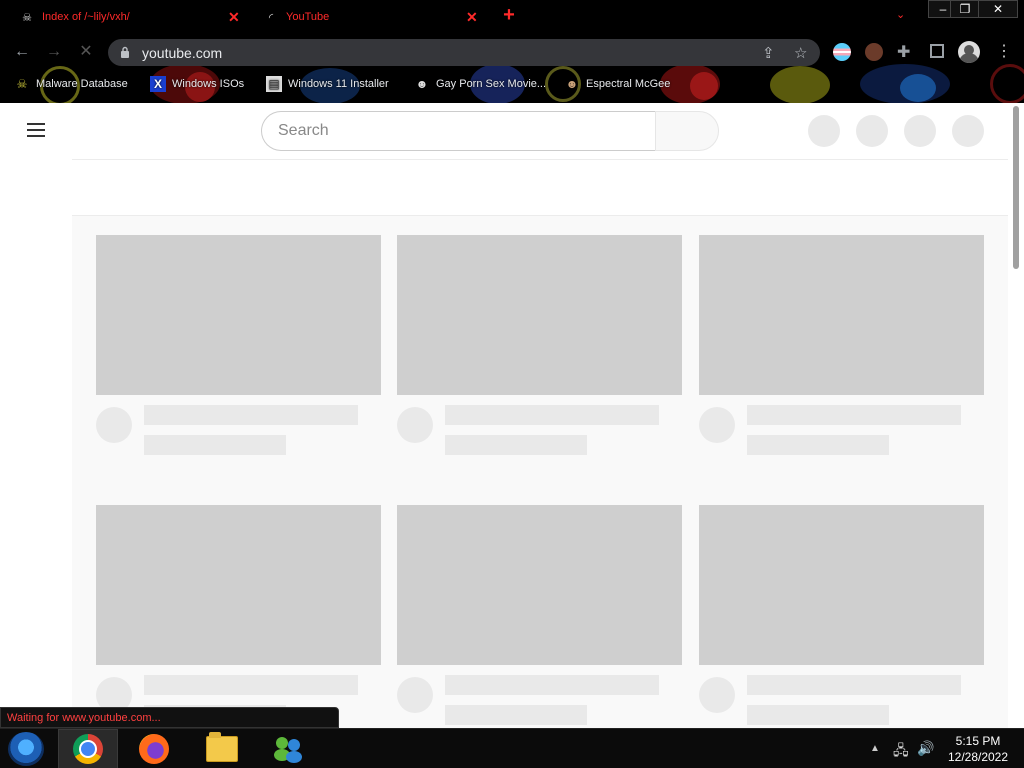  Describe the element at coordinates (509, 15) in the screenshot. I see `new-tab-button: +` at that location.